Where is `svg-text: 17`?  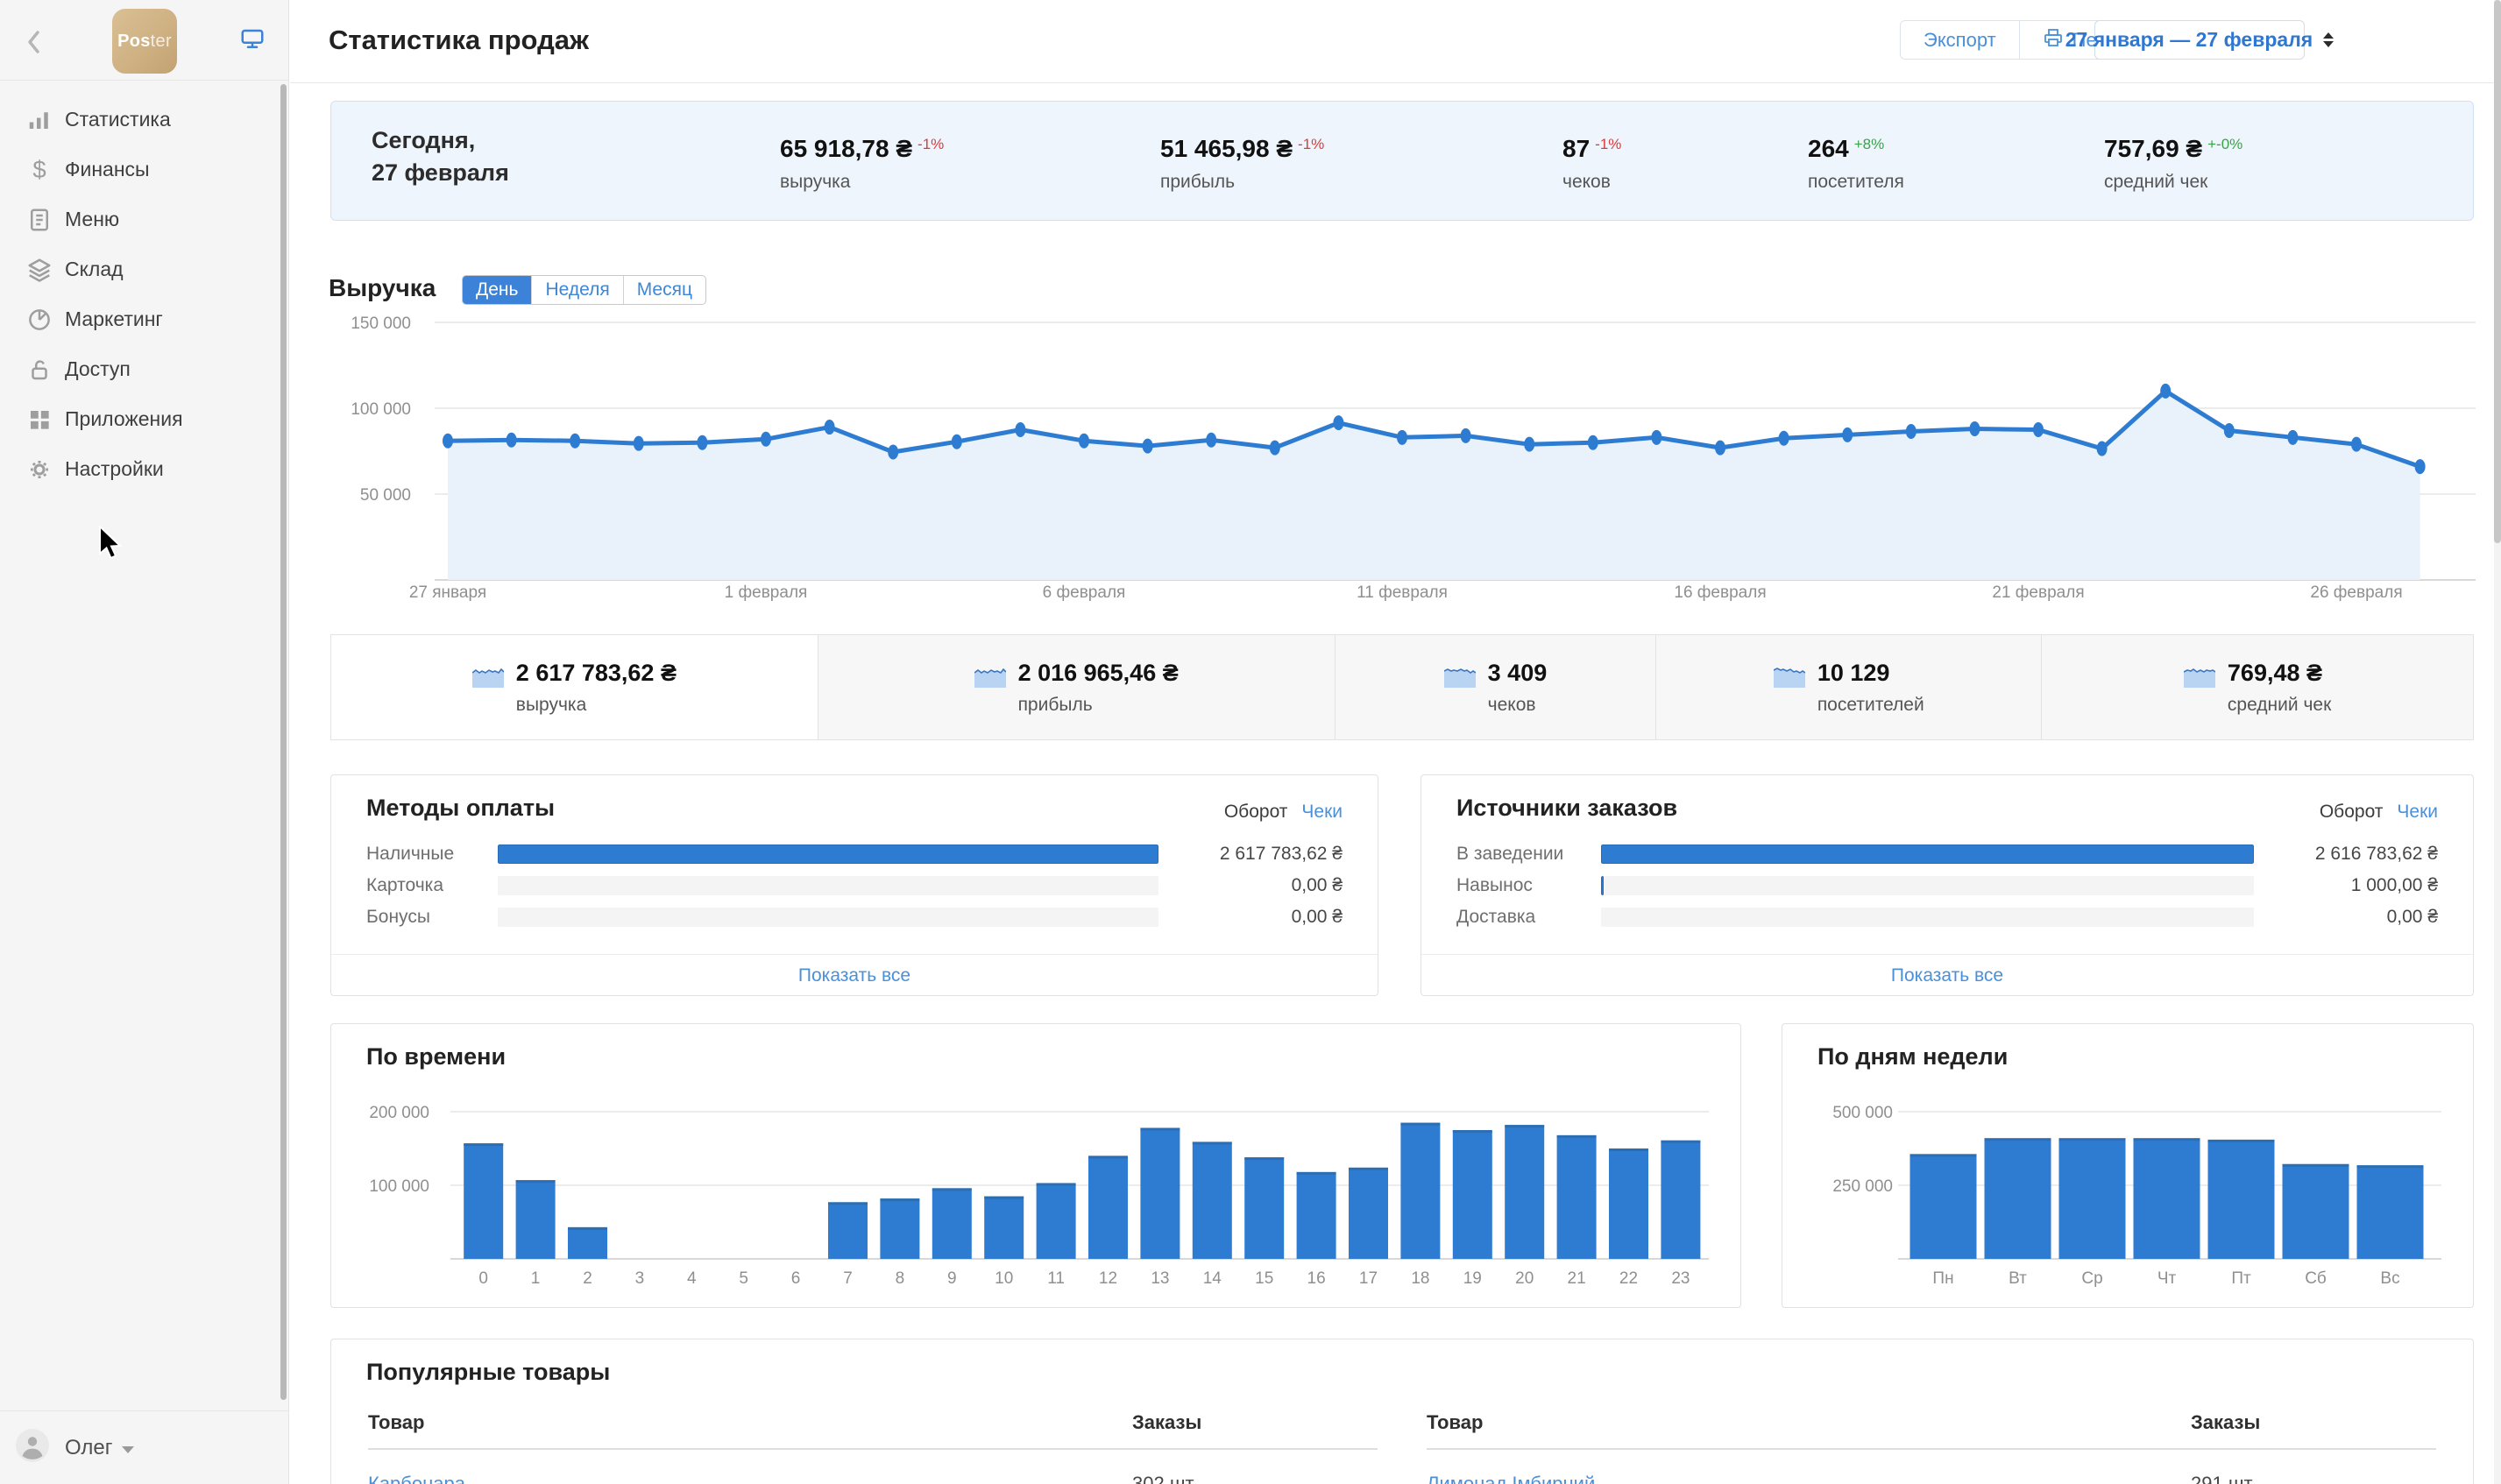 svg-text: 17 is located at coordinates (1368, 1278).